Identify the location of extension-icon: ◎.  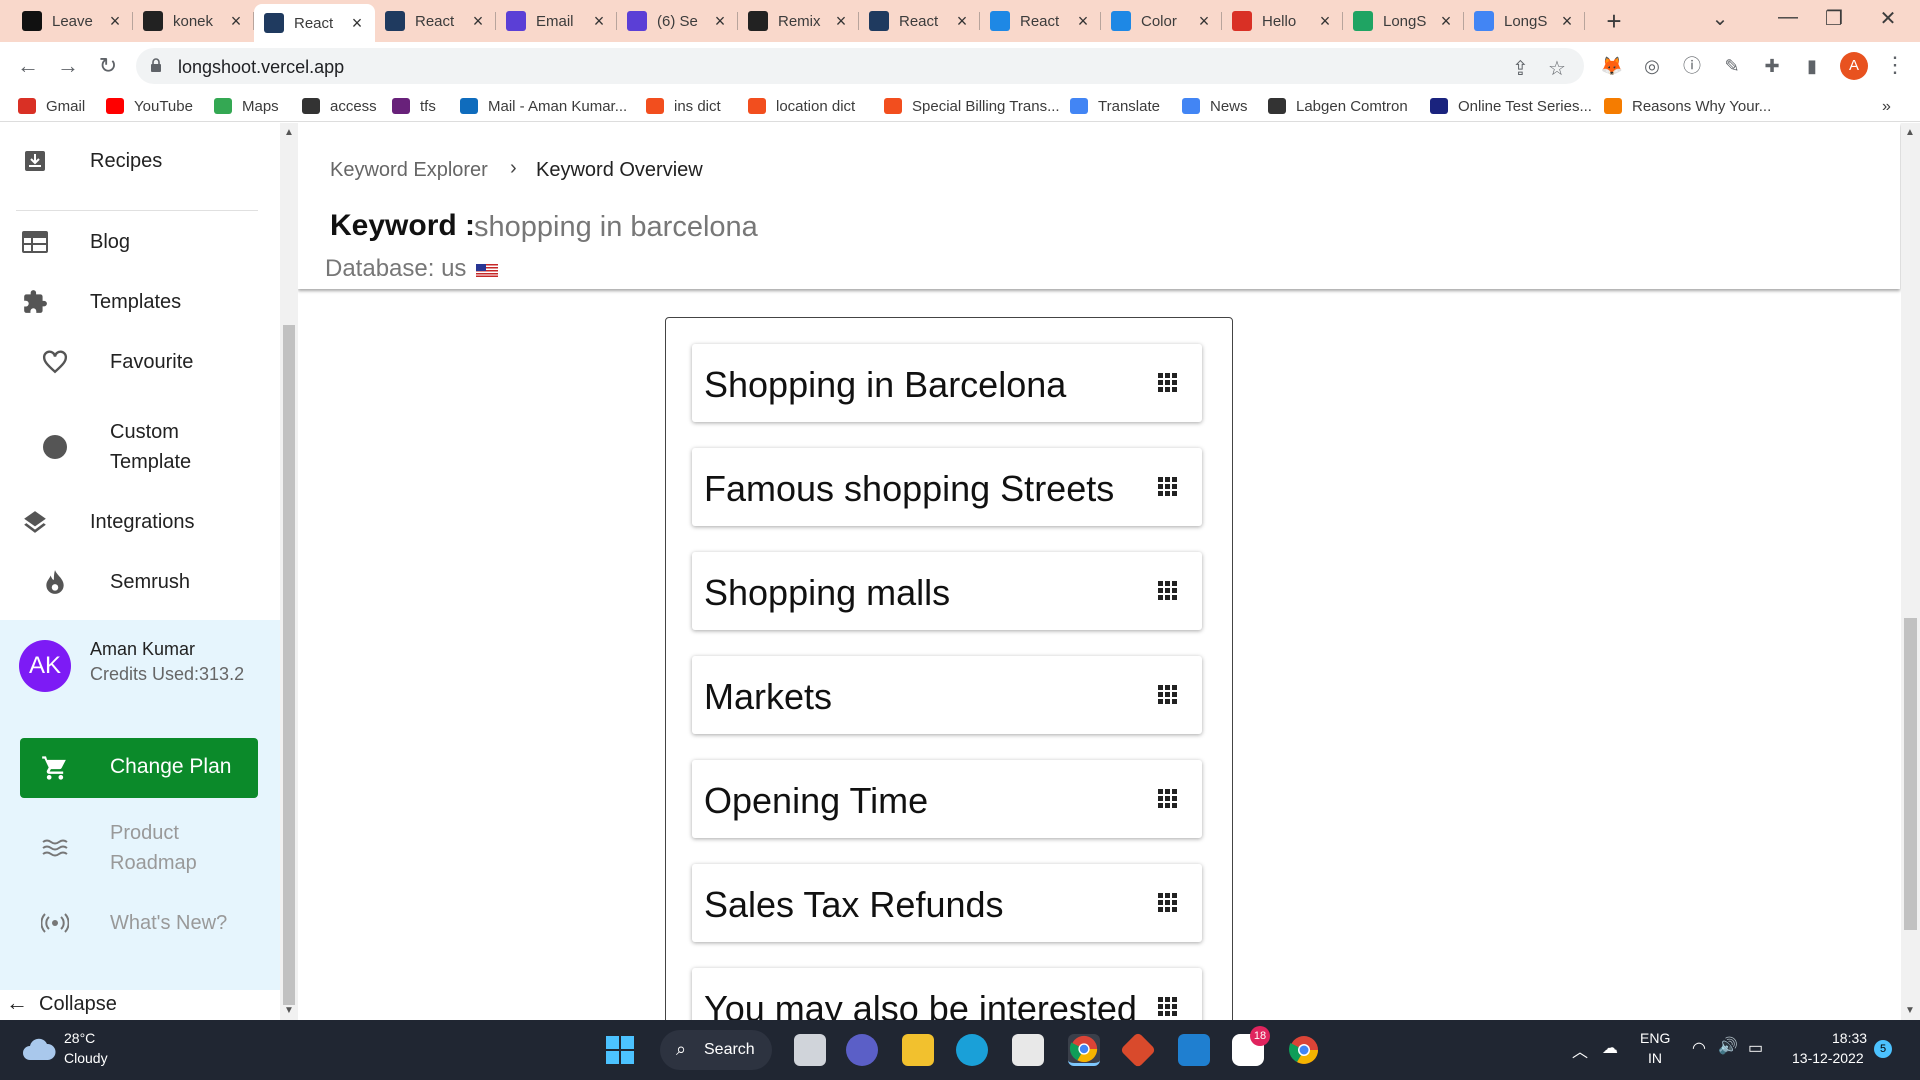
(1652, 66).